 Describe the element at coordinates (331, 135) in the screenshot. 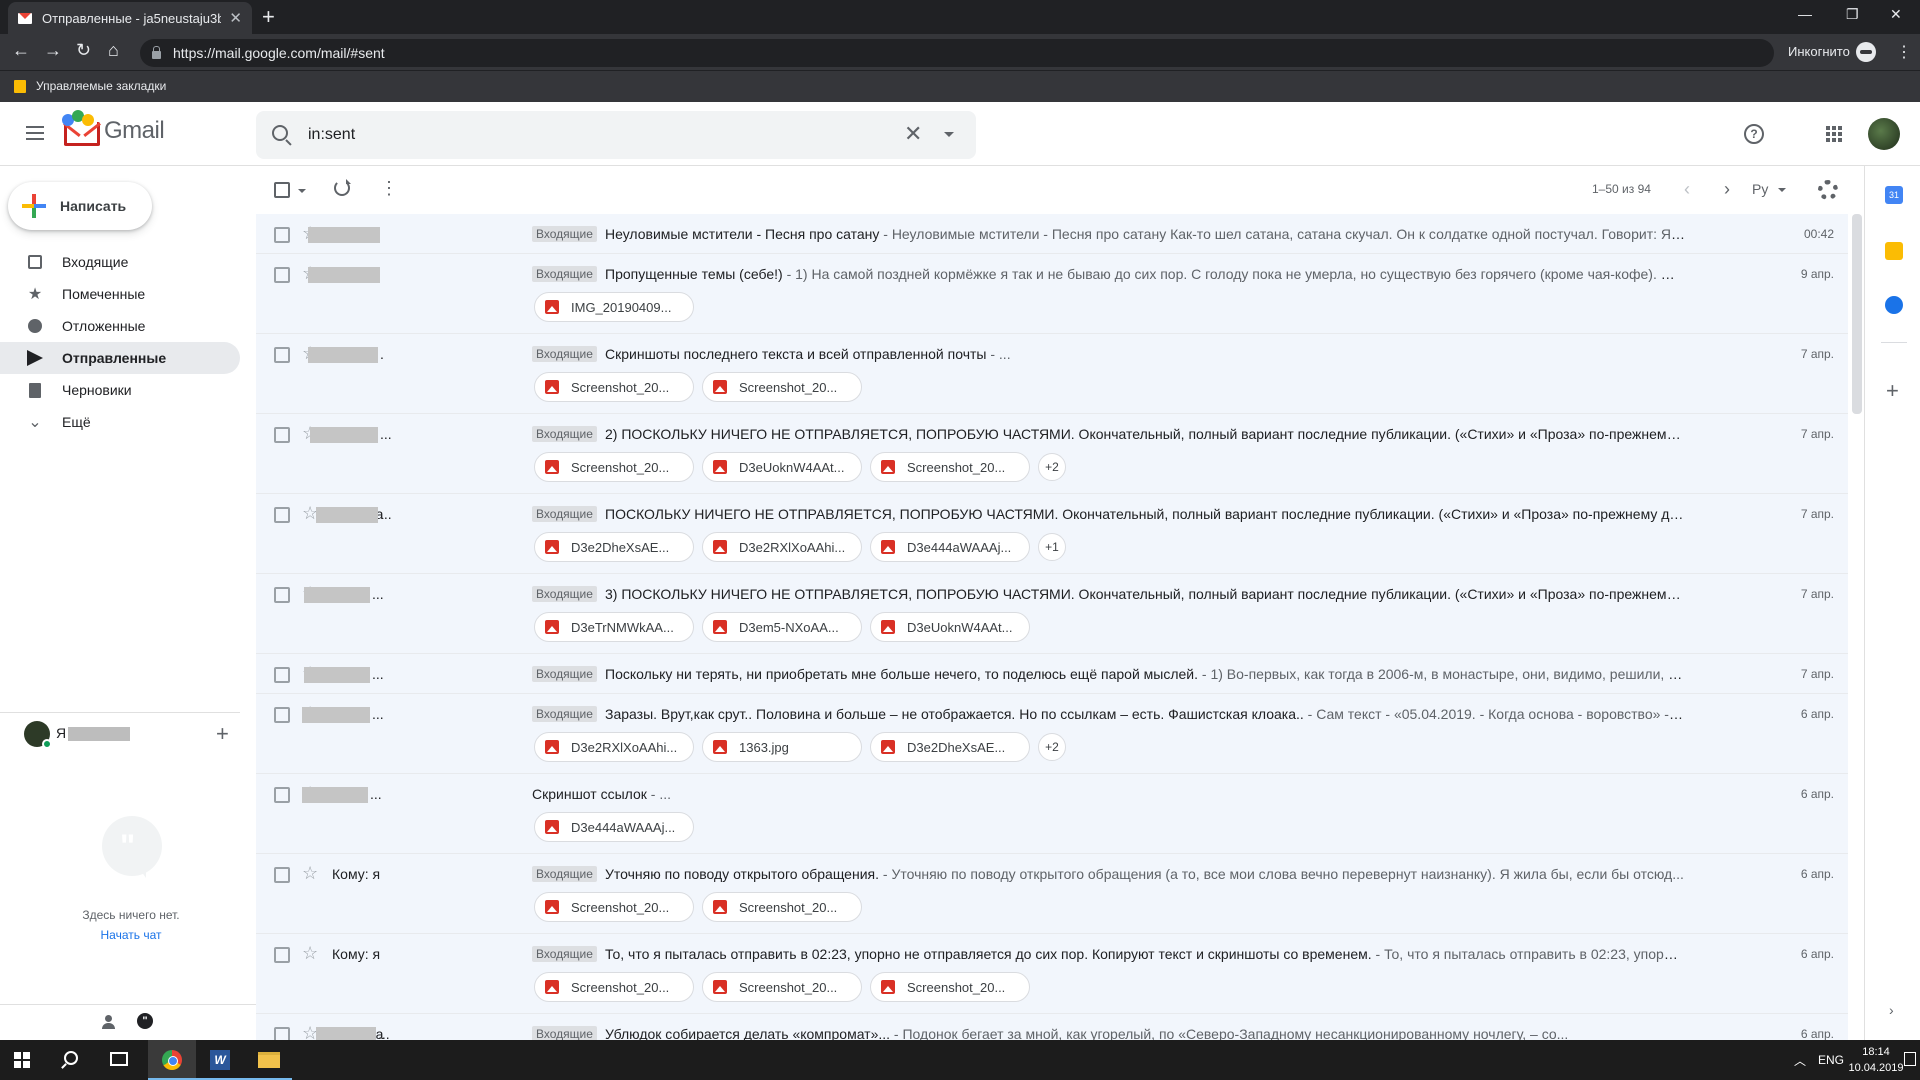

I see `search-input: in:sent` at that location.